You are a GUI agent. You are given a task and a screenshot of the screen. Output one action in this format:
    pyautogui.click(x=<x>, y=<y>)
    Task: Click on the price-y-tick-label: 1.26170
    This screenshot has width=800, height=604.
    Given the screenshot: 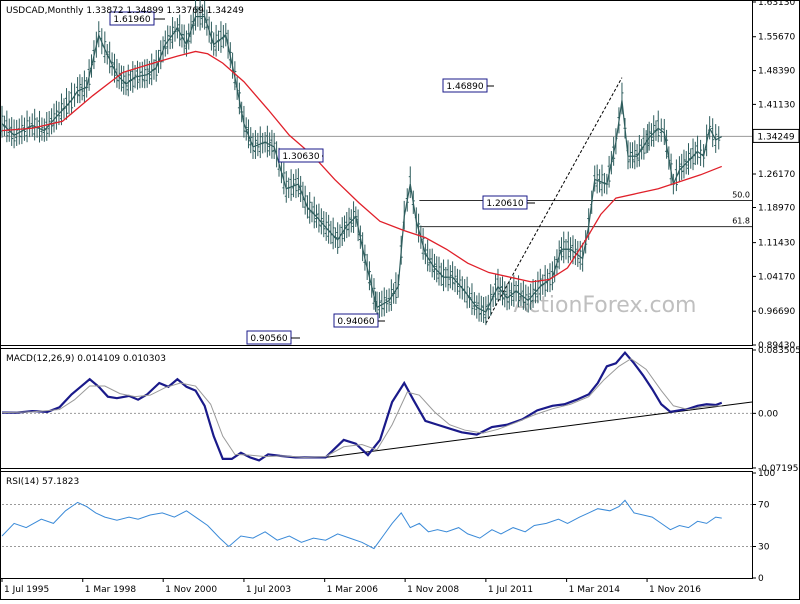 What is the action you would take?
    pyautogui.click(x=776, y=175)
    